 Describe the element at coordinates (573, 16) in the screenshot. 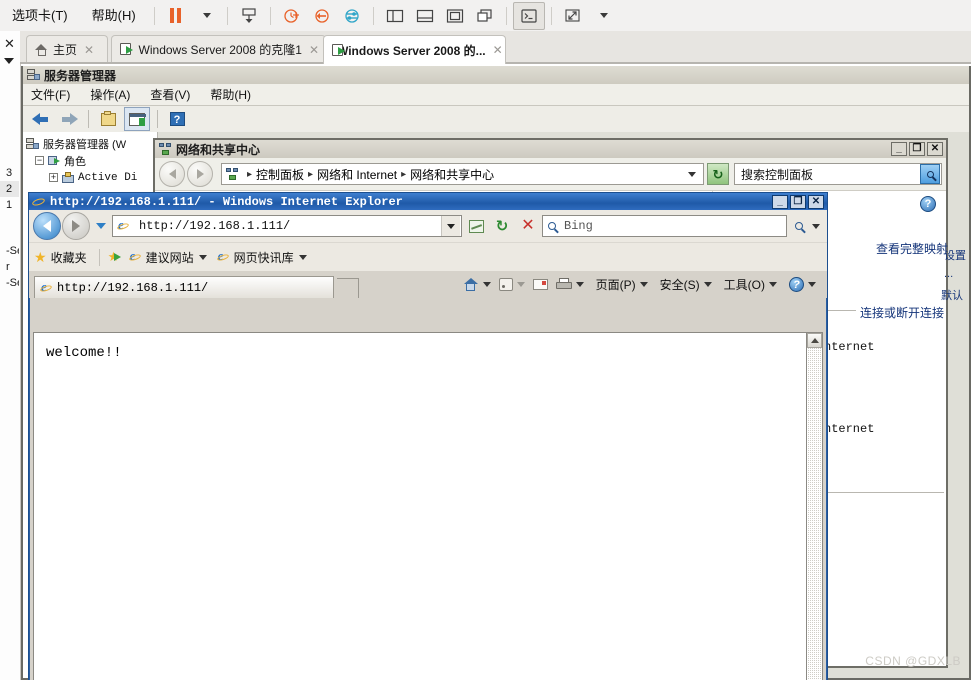

I see `stretch-button` at that location.